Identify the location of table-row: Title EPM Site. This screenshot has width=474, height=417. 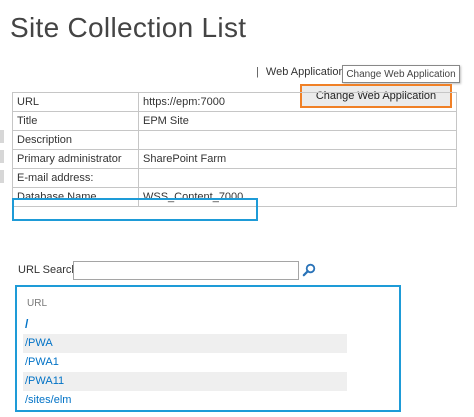
(234, 121).